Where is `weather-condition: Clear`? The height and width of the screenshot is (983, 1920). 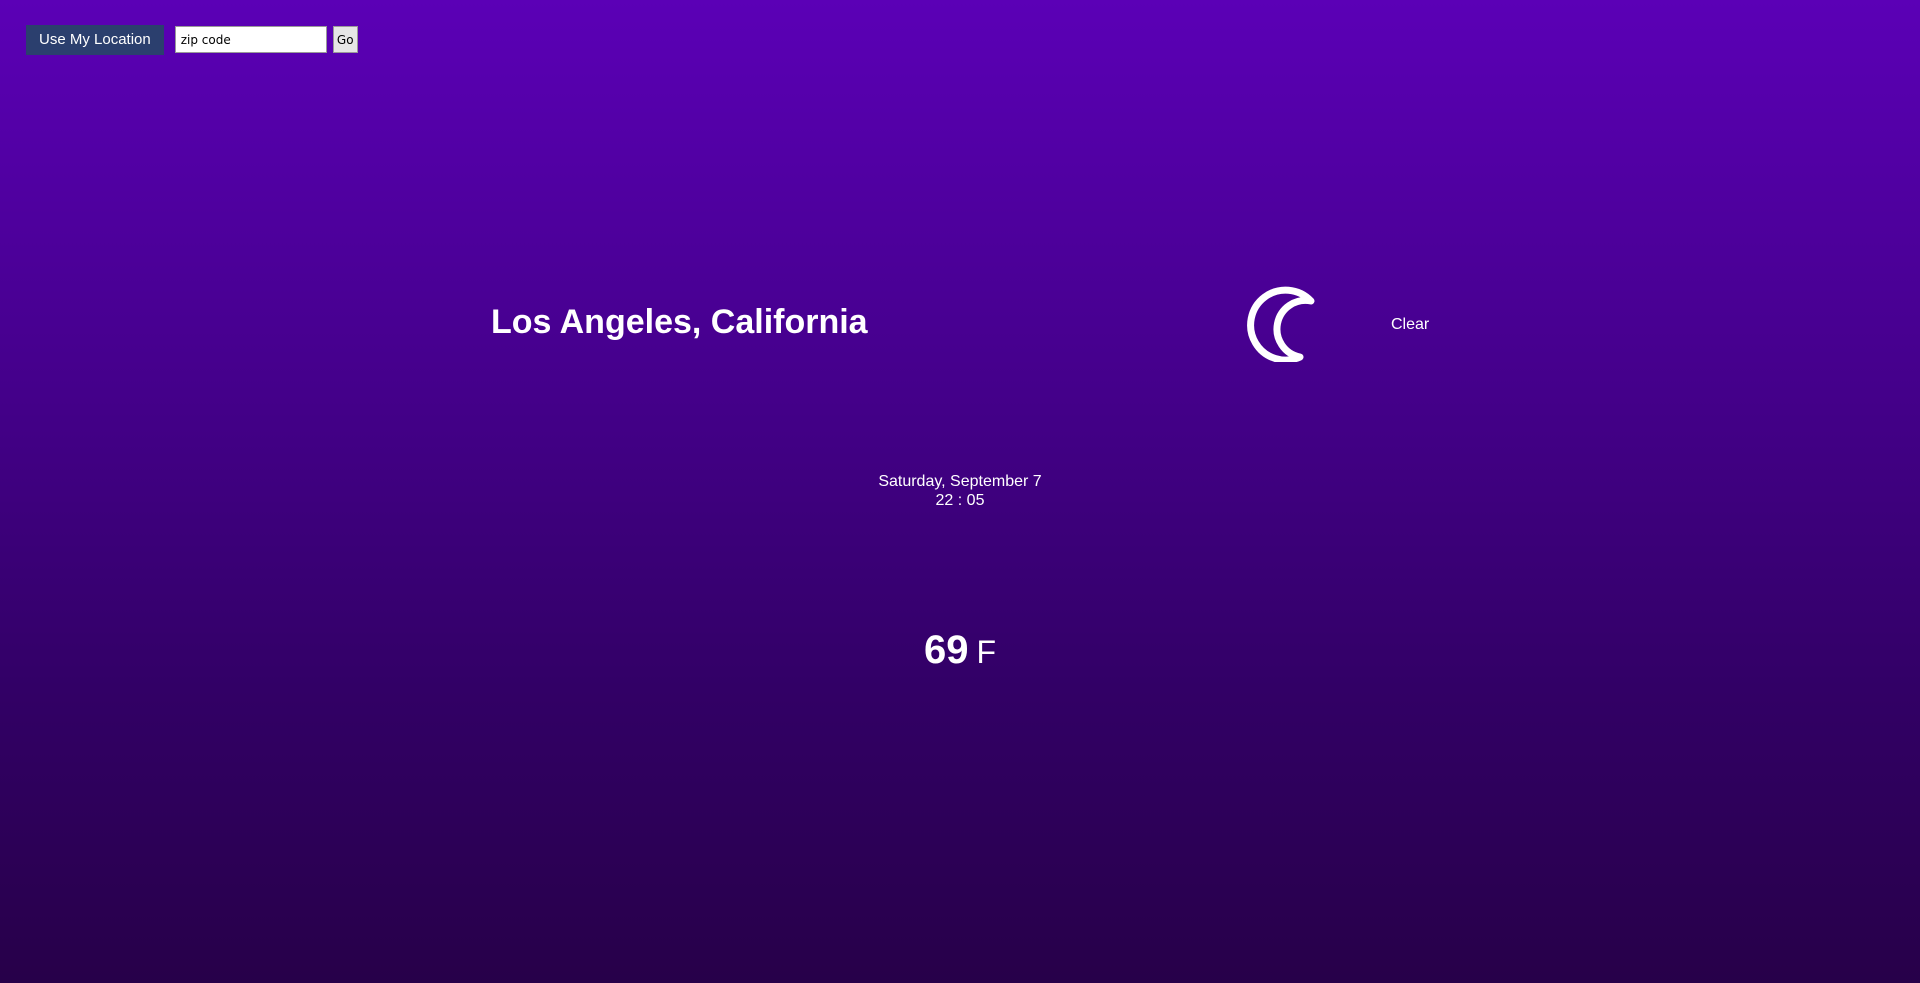 weather-condition: Clear is located at coordinates (1410, 324).